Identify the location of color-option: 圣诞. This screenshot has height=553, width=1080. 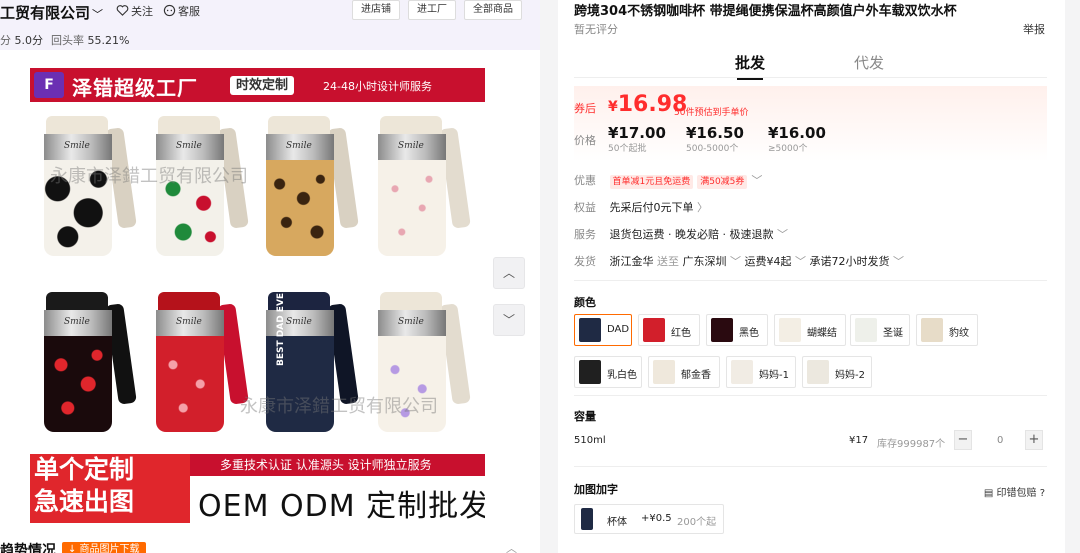
(880, 330).